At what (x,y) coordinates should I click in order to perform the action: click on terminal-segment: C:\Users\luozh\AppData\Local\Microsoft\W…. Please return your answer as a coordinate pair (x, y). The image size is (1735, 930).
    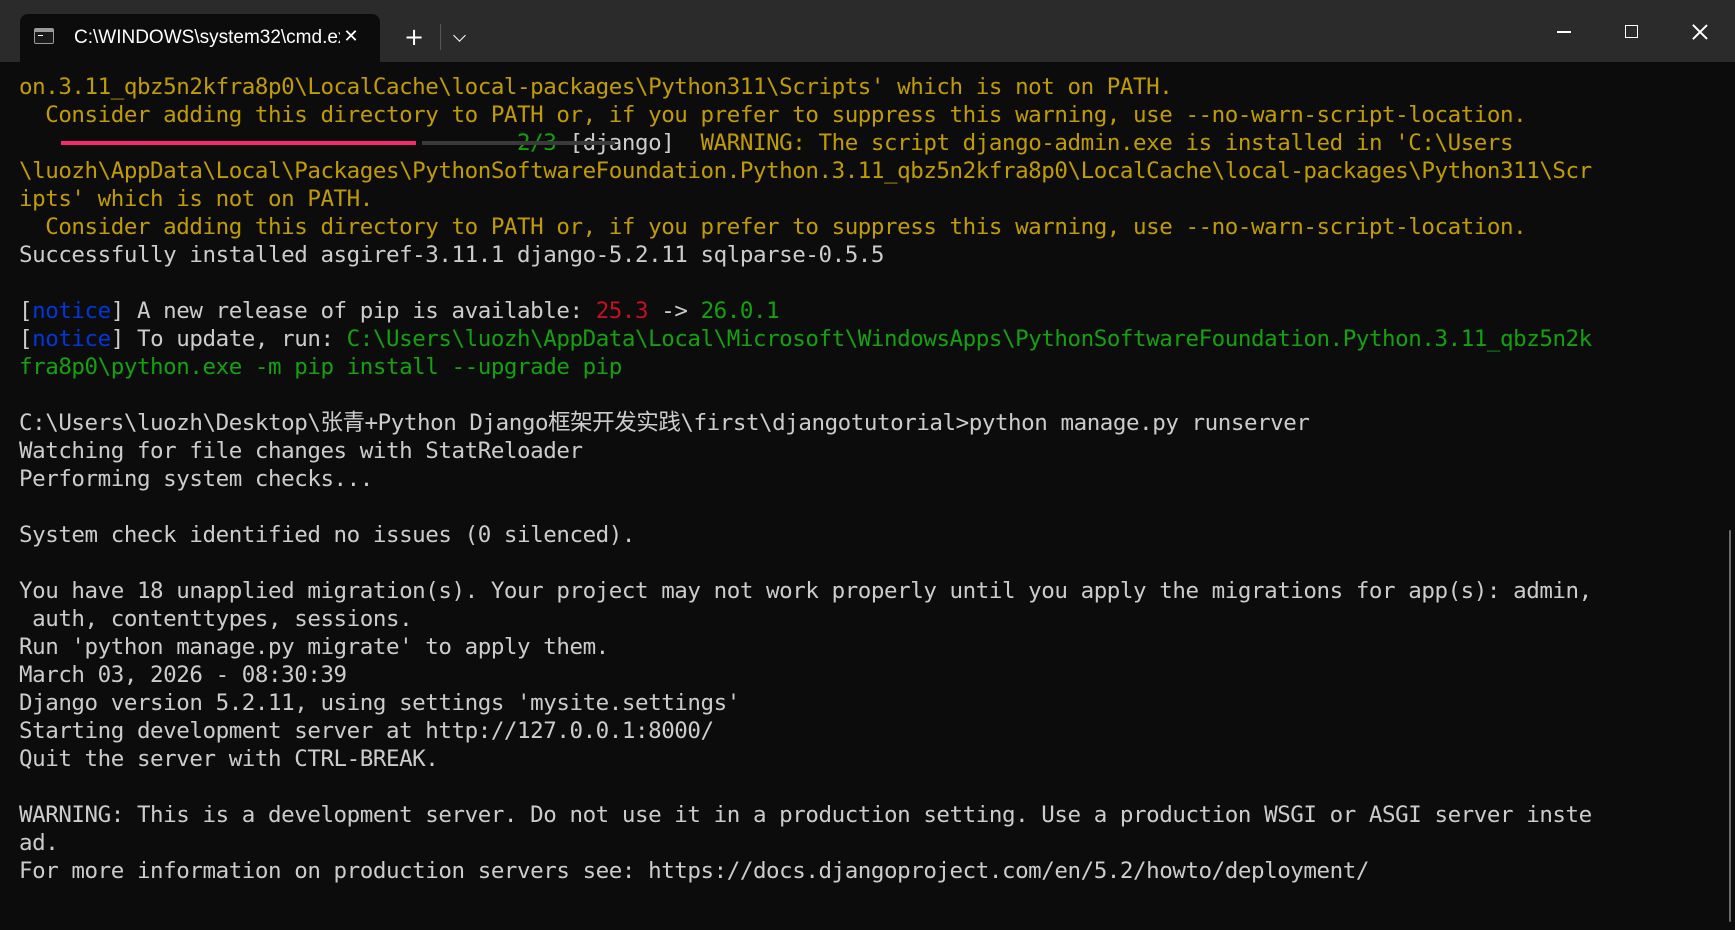
    Looking at the image, I should click on (969, 339).